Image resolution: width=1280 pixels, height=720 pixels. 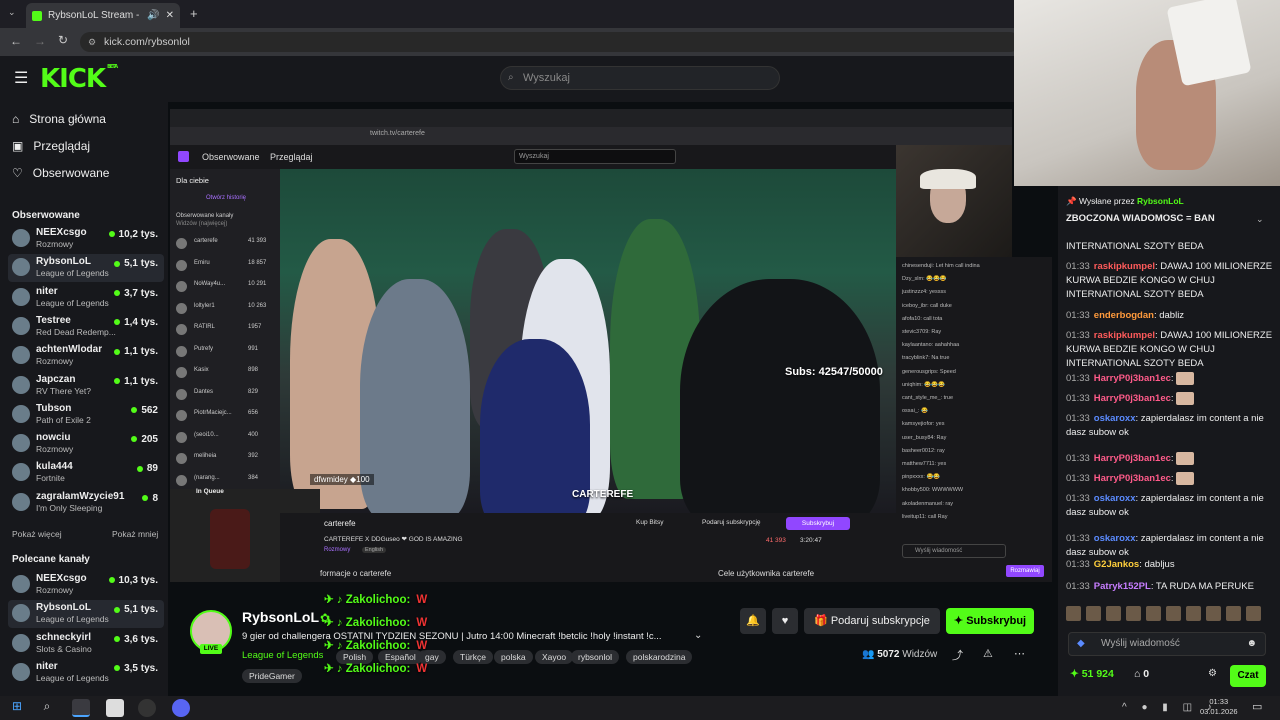 What do you see at coordinates (1078, 498) in the screenshot?
I see `chat-timestamp: 01:33` at bounding box center [1078, 498].